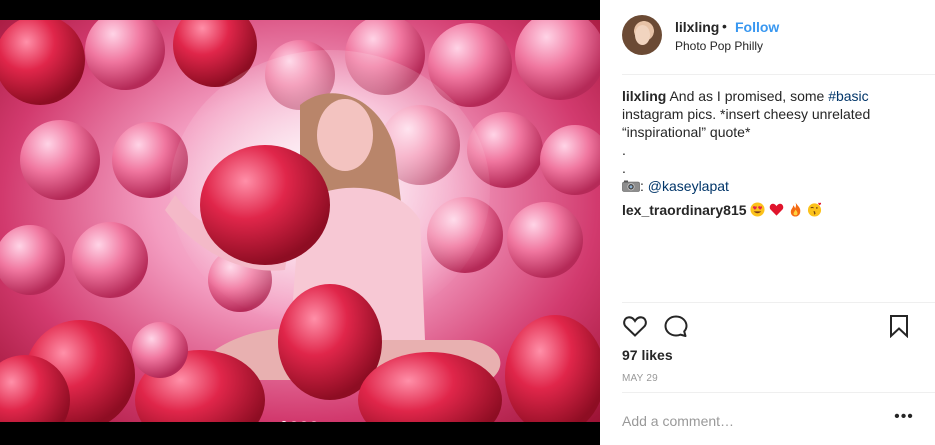 This screenshot has height=445, width=935. Describe the element at coordinates (644, 186) in the screenshot. I see `credit-prefix: :` at that location.